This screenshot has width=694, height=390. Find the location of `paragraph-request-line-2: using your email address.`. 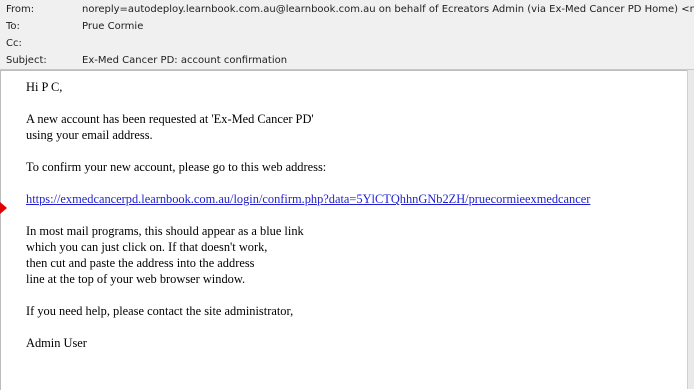

paragraph-request-line-2: using your email address. is located at coordinates (89, 135).